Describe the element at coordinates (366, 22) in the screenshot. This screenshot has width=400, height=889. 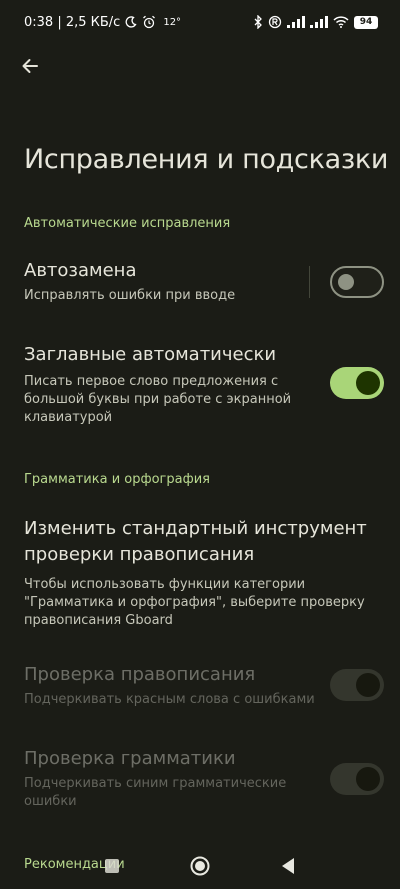
I see `battery-icon: 94` at that location.